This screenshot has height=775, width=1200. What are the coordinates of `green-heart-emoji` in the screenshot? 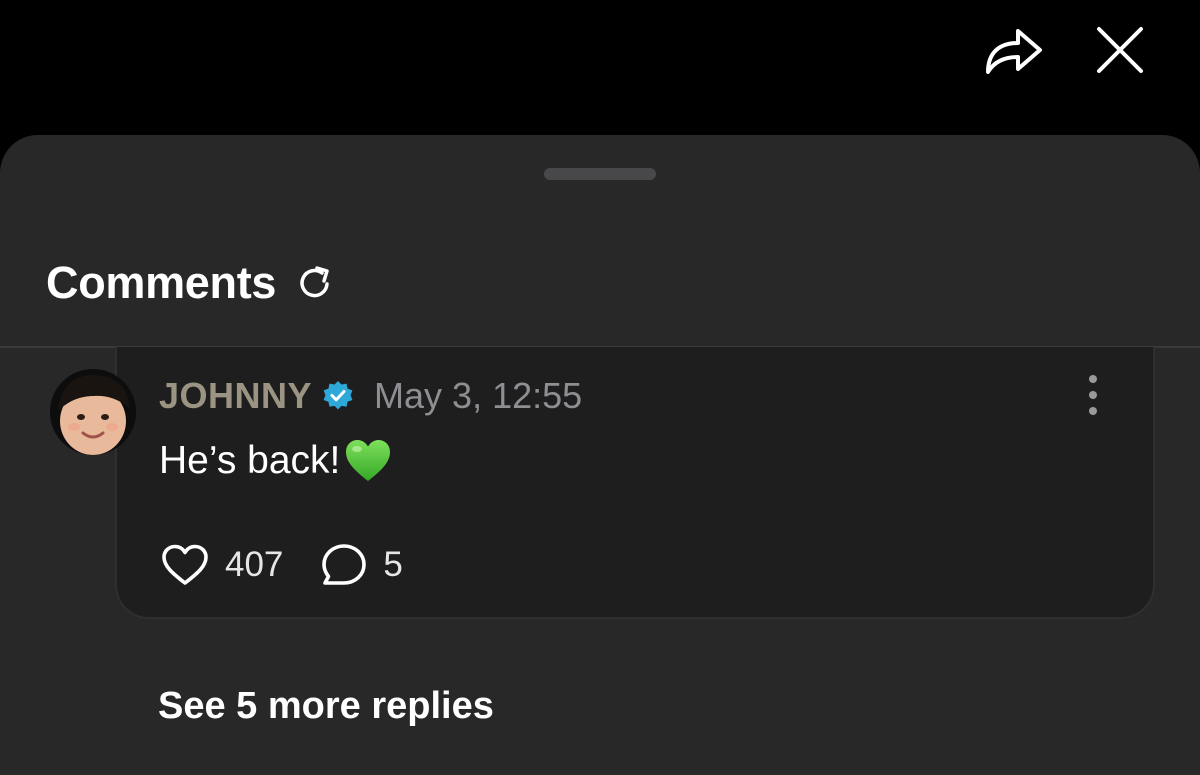 It's located at (368, 461).